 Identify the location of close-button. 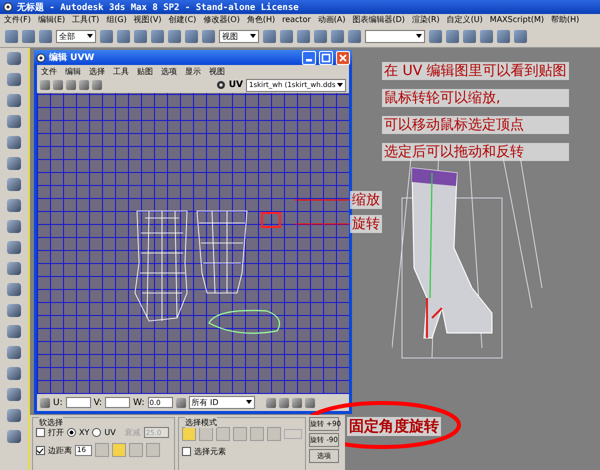
(343, 57).